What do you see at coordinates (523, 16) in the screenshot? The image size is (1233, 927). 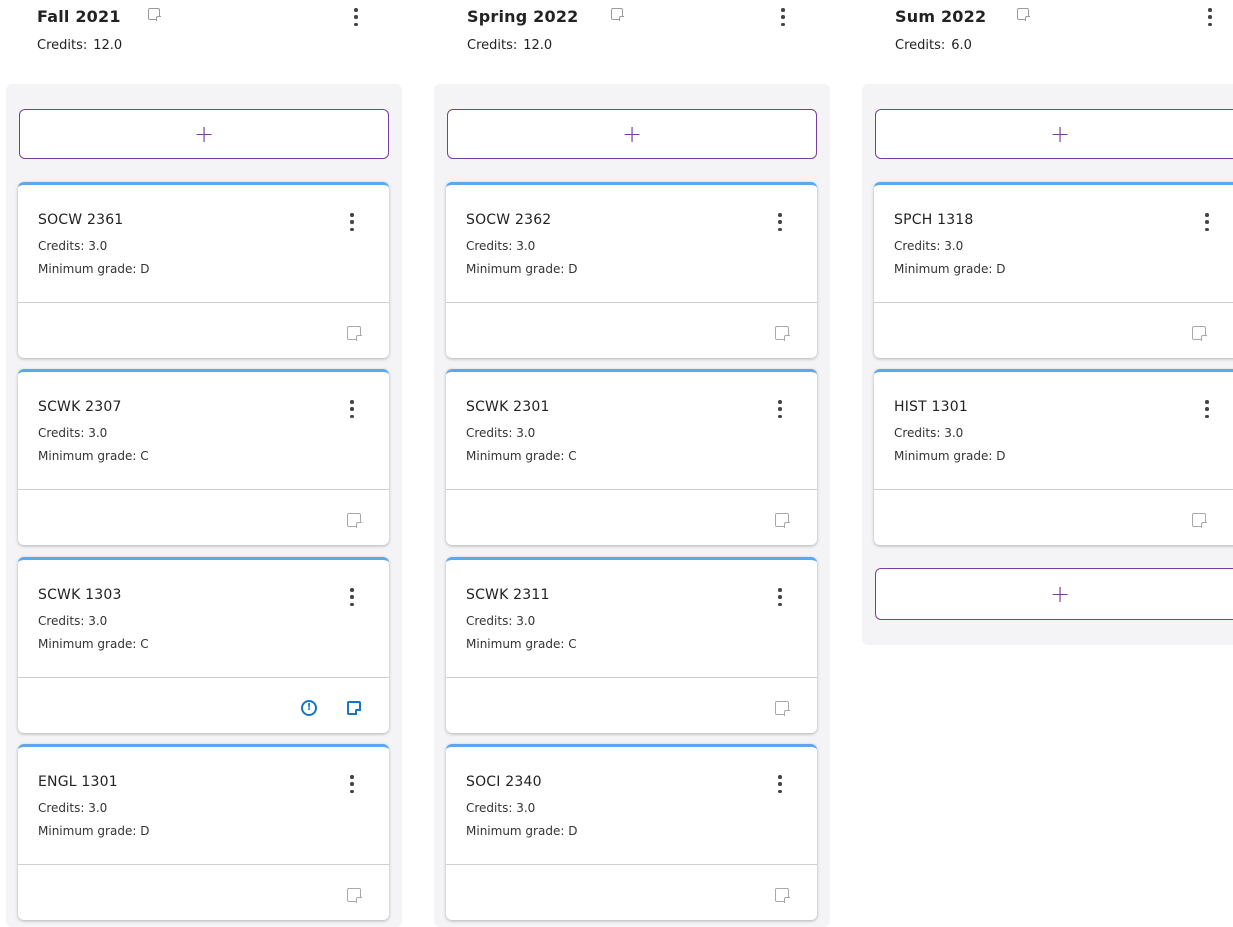 I see `term-title: Spring 2022` at bounding box center [523, 16].